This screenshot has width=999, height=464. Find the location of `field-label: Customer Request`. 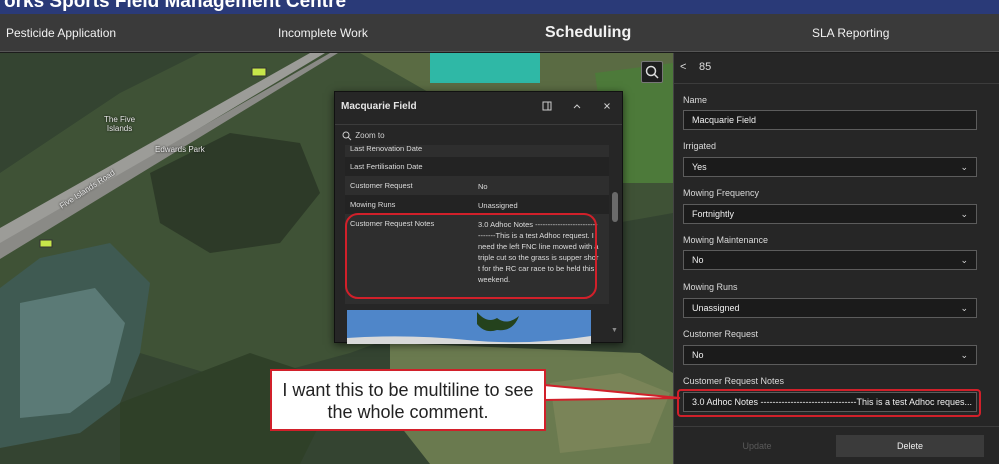

field-label: Customer Request is located at coordinates (721, 334).